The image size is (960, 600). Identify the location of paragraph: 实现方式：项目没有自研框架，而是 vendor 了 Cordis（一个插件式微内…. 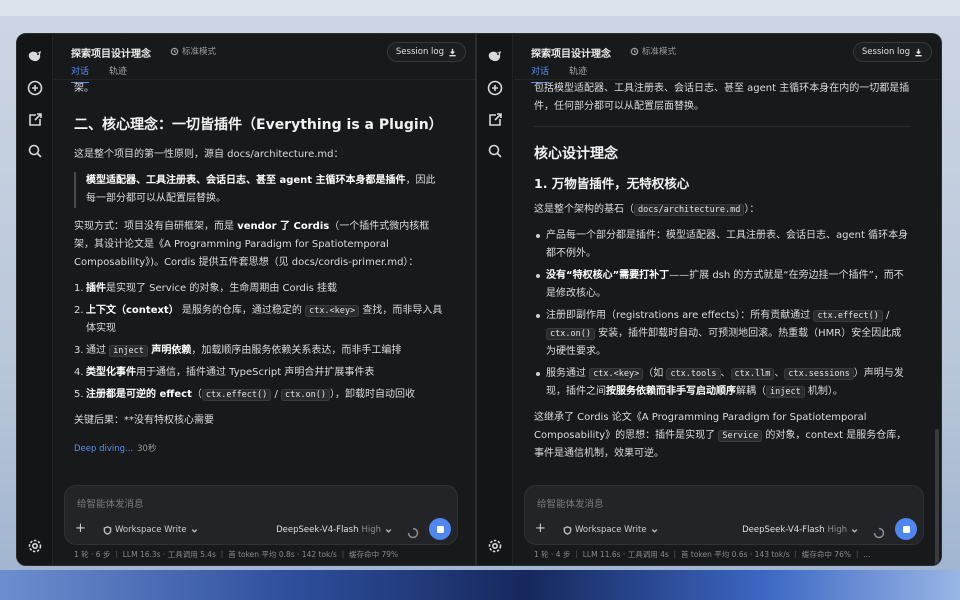
(259, 245).